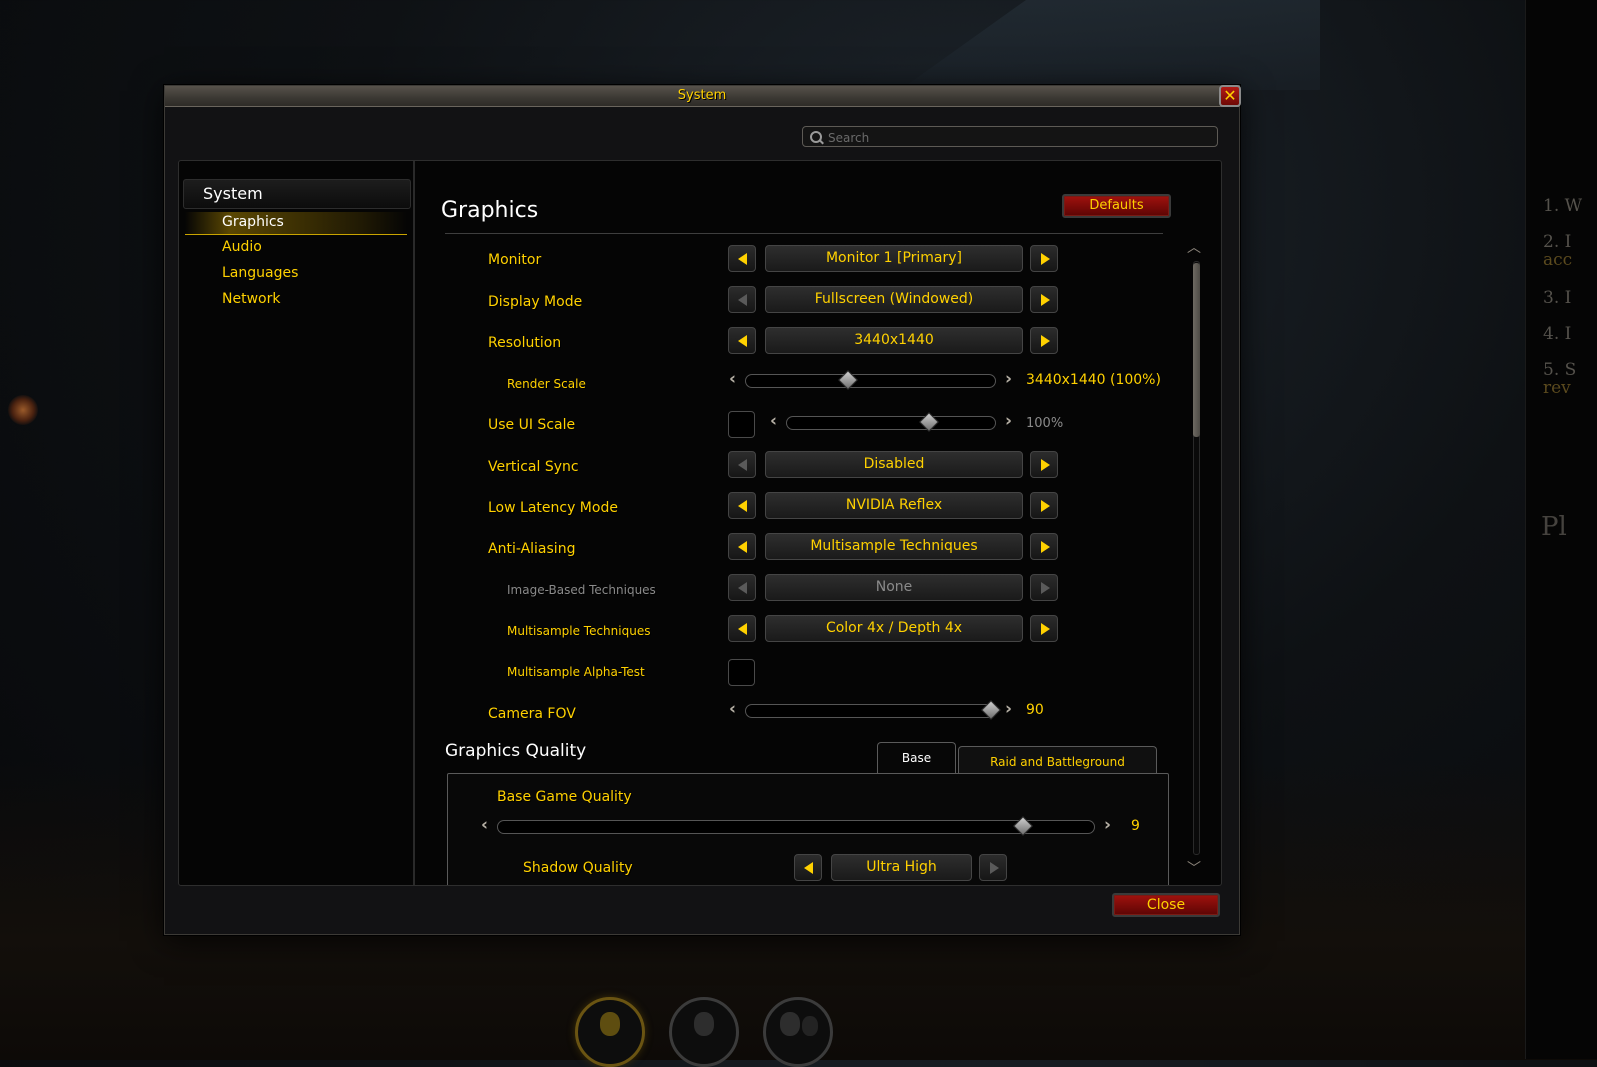 Image resolution: width=1597 pixels, height=1067 pixels. Describe the element at coordinates (704, 1024) in the screenshot. I see `single-player-icon` at that location.